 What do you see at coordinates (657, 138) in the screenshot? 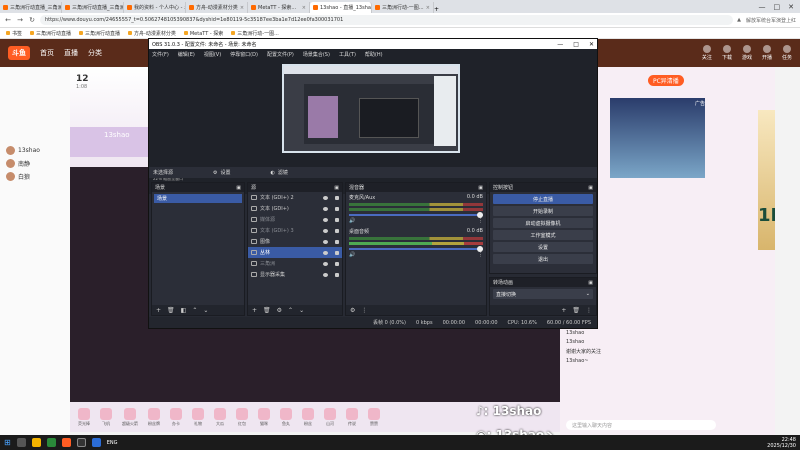
I see `ad-banner` at bounding box center [657, 138].